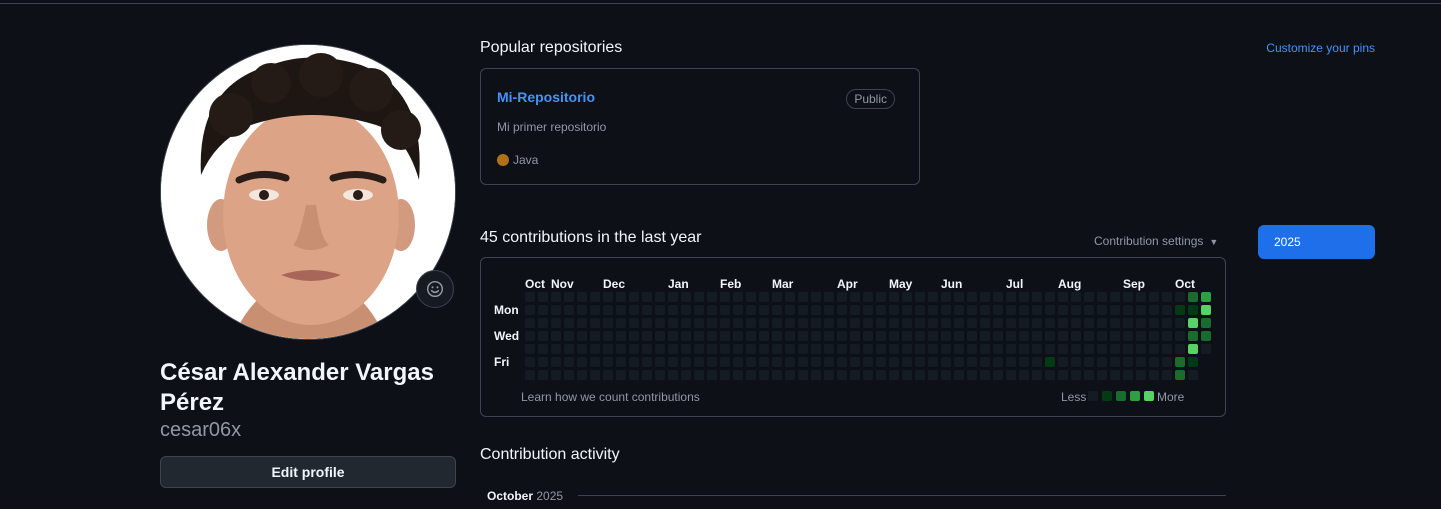  What do you see at coordinates (435, 289) in the screenshot?
I see `set-status-button` at bounding box center [435, 289].